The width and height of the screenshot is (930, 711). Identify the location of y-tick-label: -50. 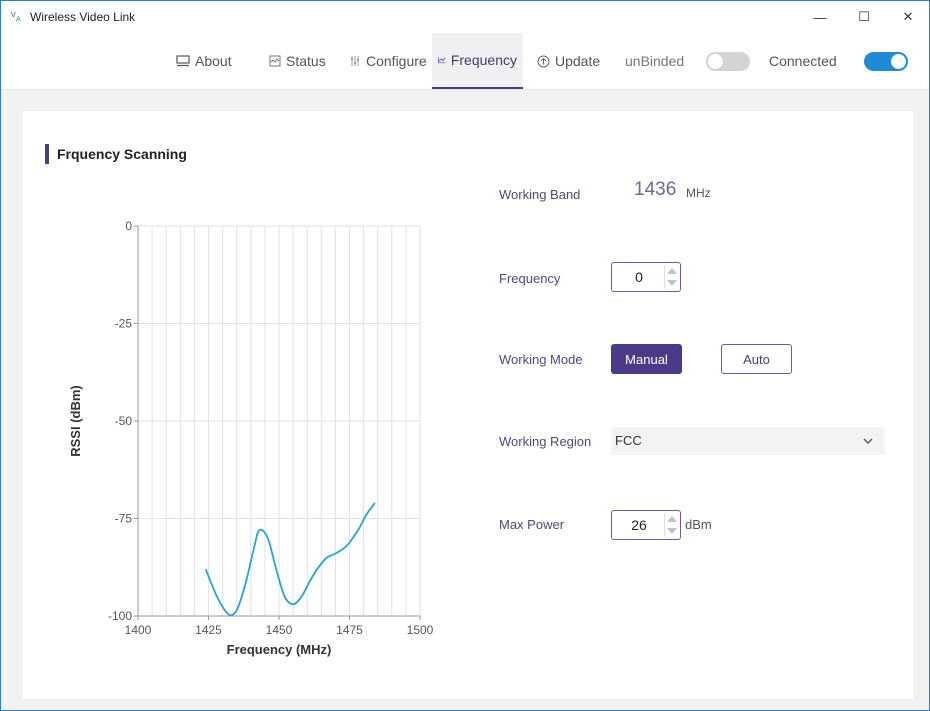
(124, 421).